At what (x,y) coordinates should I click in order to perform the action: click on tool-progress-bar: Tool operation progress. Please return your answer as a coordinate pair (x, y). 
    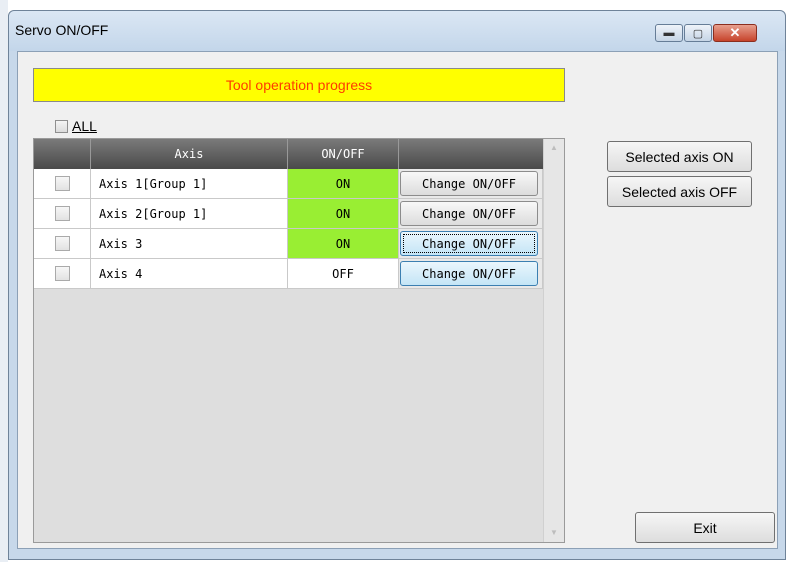
    Looking at the image, I should click on (299, 85).